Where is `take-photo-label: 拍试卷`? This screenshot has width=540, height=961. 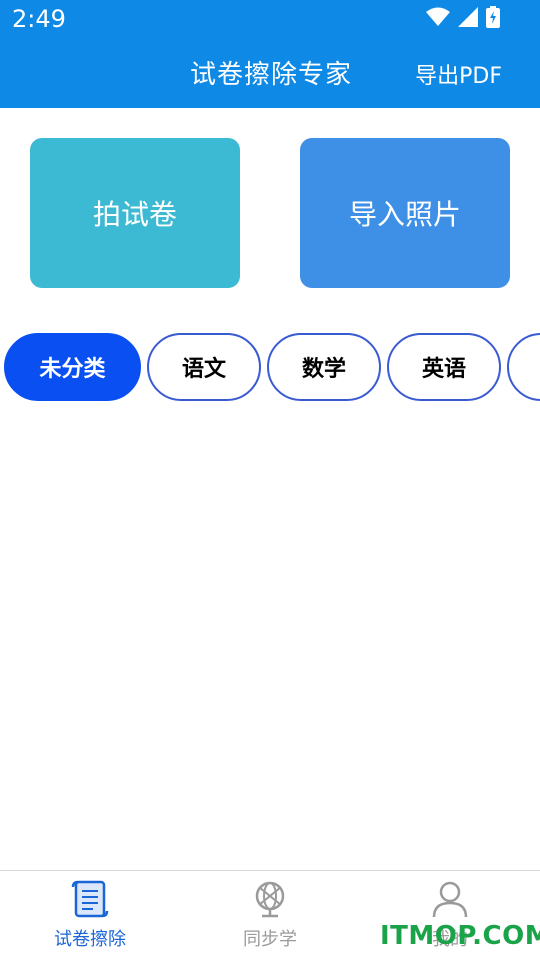 take-photo-label: 拍试卷 is located at coordinates (134, 214).